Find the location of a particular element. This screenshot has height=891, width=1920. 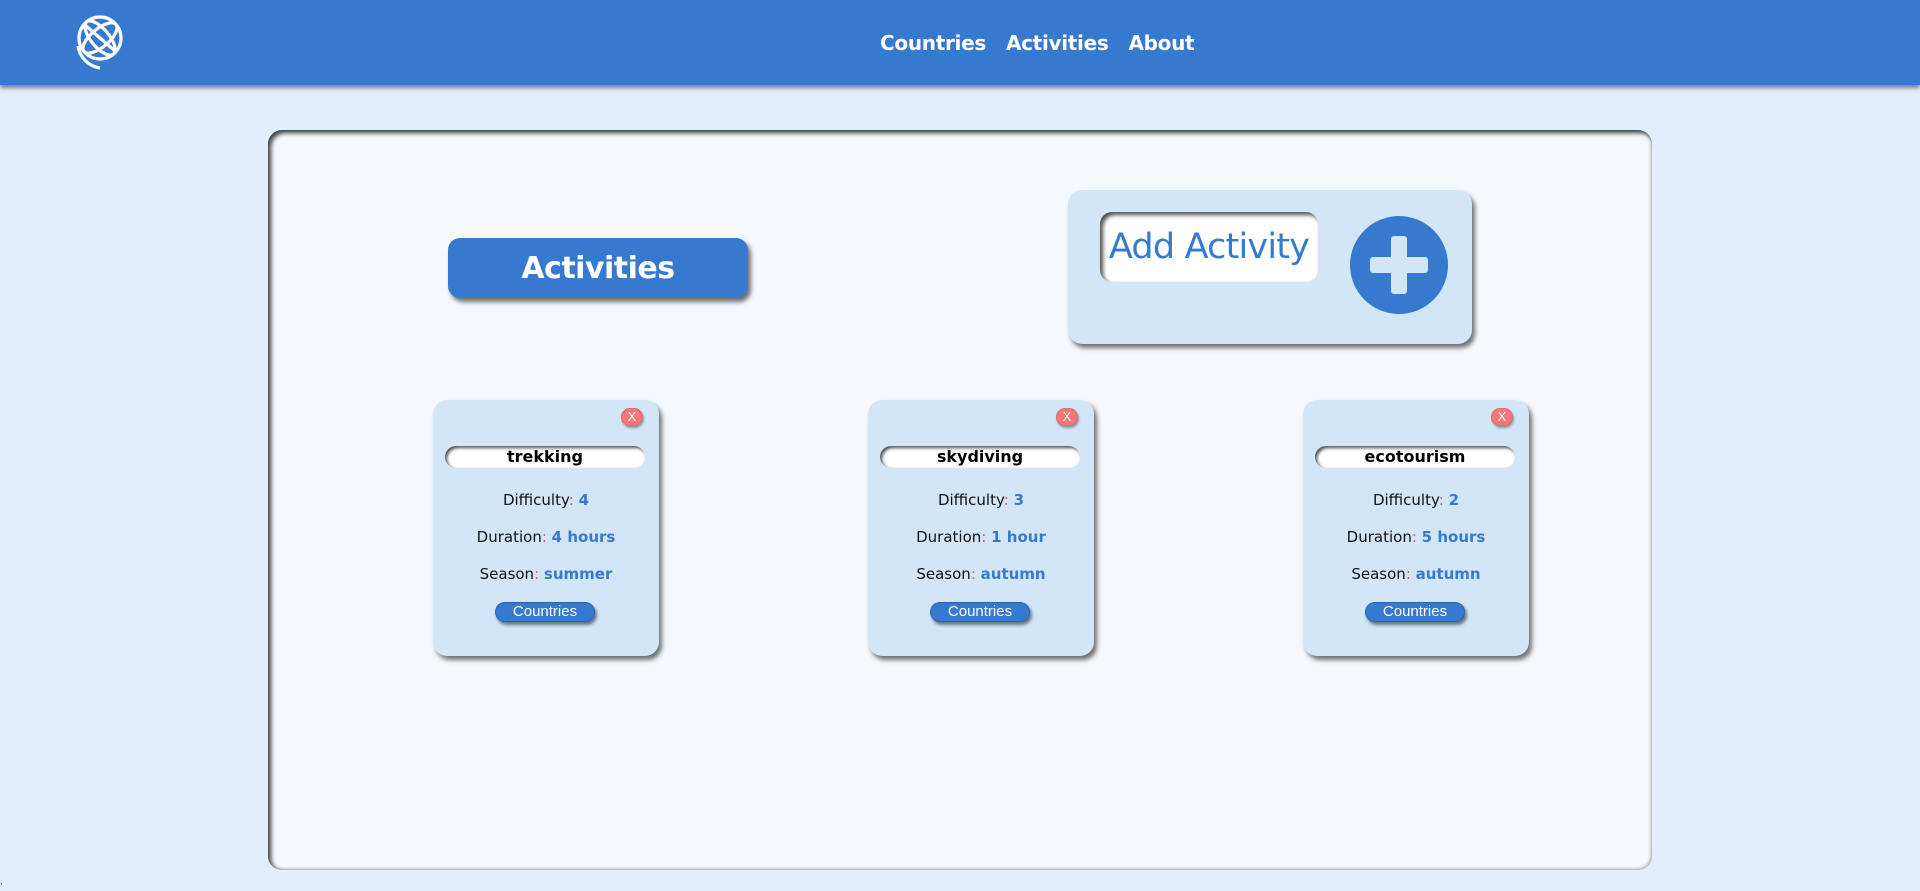

difficulty-row: Difficulty: 4 is located at coordinates (546, 500).